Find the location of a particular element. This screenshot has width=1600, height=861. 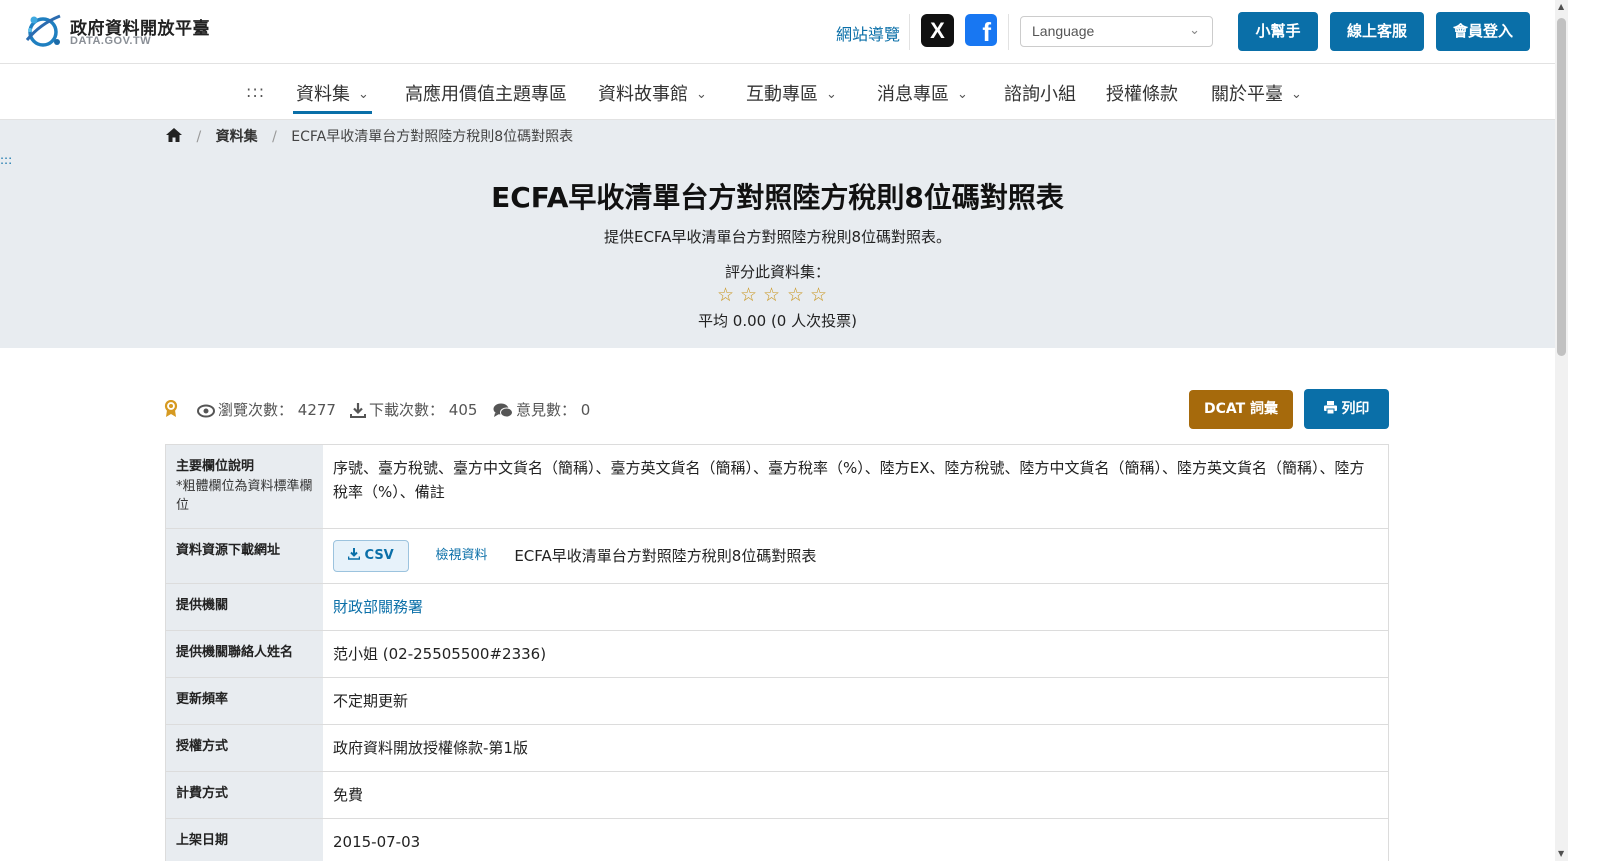

rating-average: 平均 0.00 (0 人次投票) is located at coordinates (777, 321).